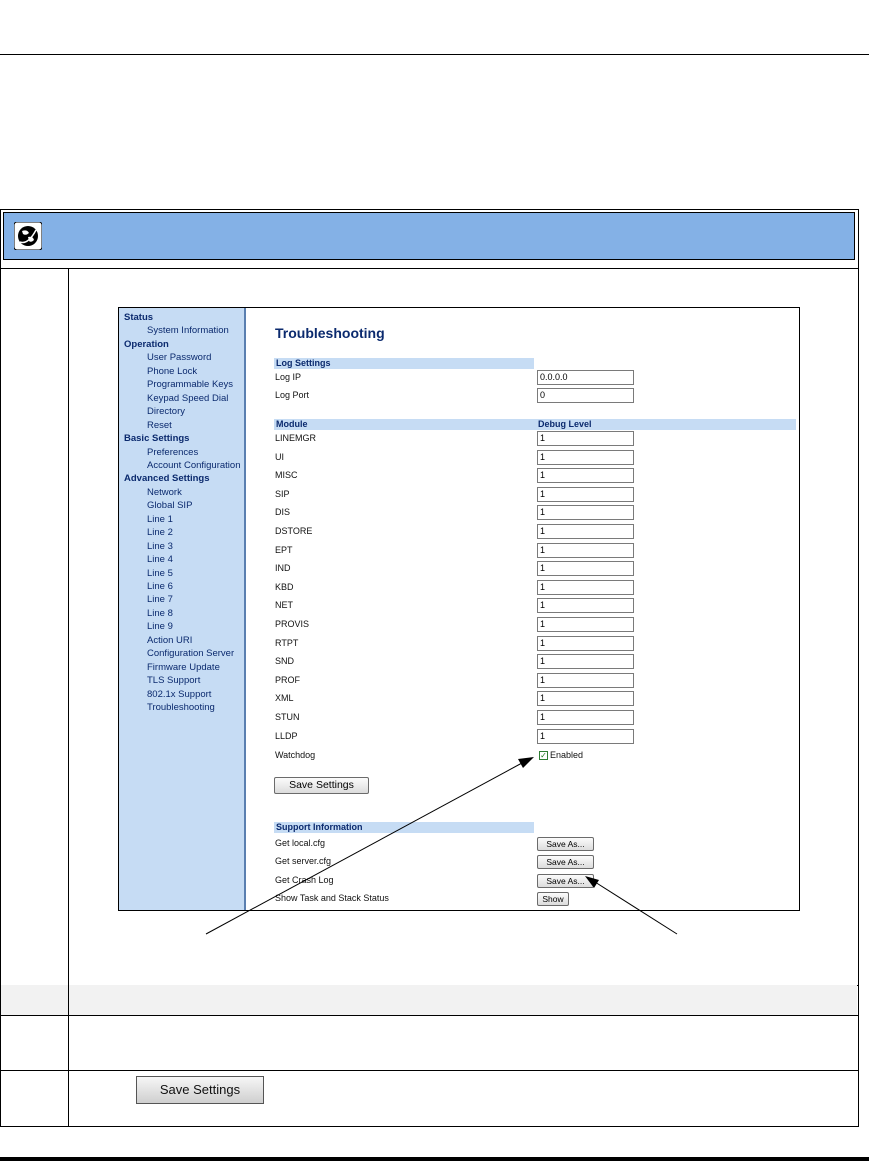 The height and width of the screenshot is (1163, 869). What do you see at coordinates (300, 843) in the screenshot?
I see `support-row-label: Get local.cfg` at bounding box center [300, 843].